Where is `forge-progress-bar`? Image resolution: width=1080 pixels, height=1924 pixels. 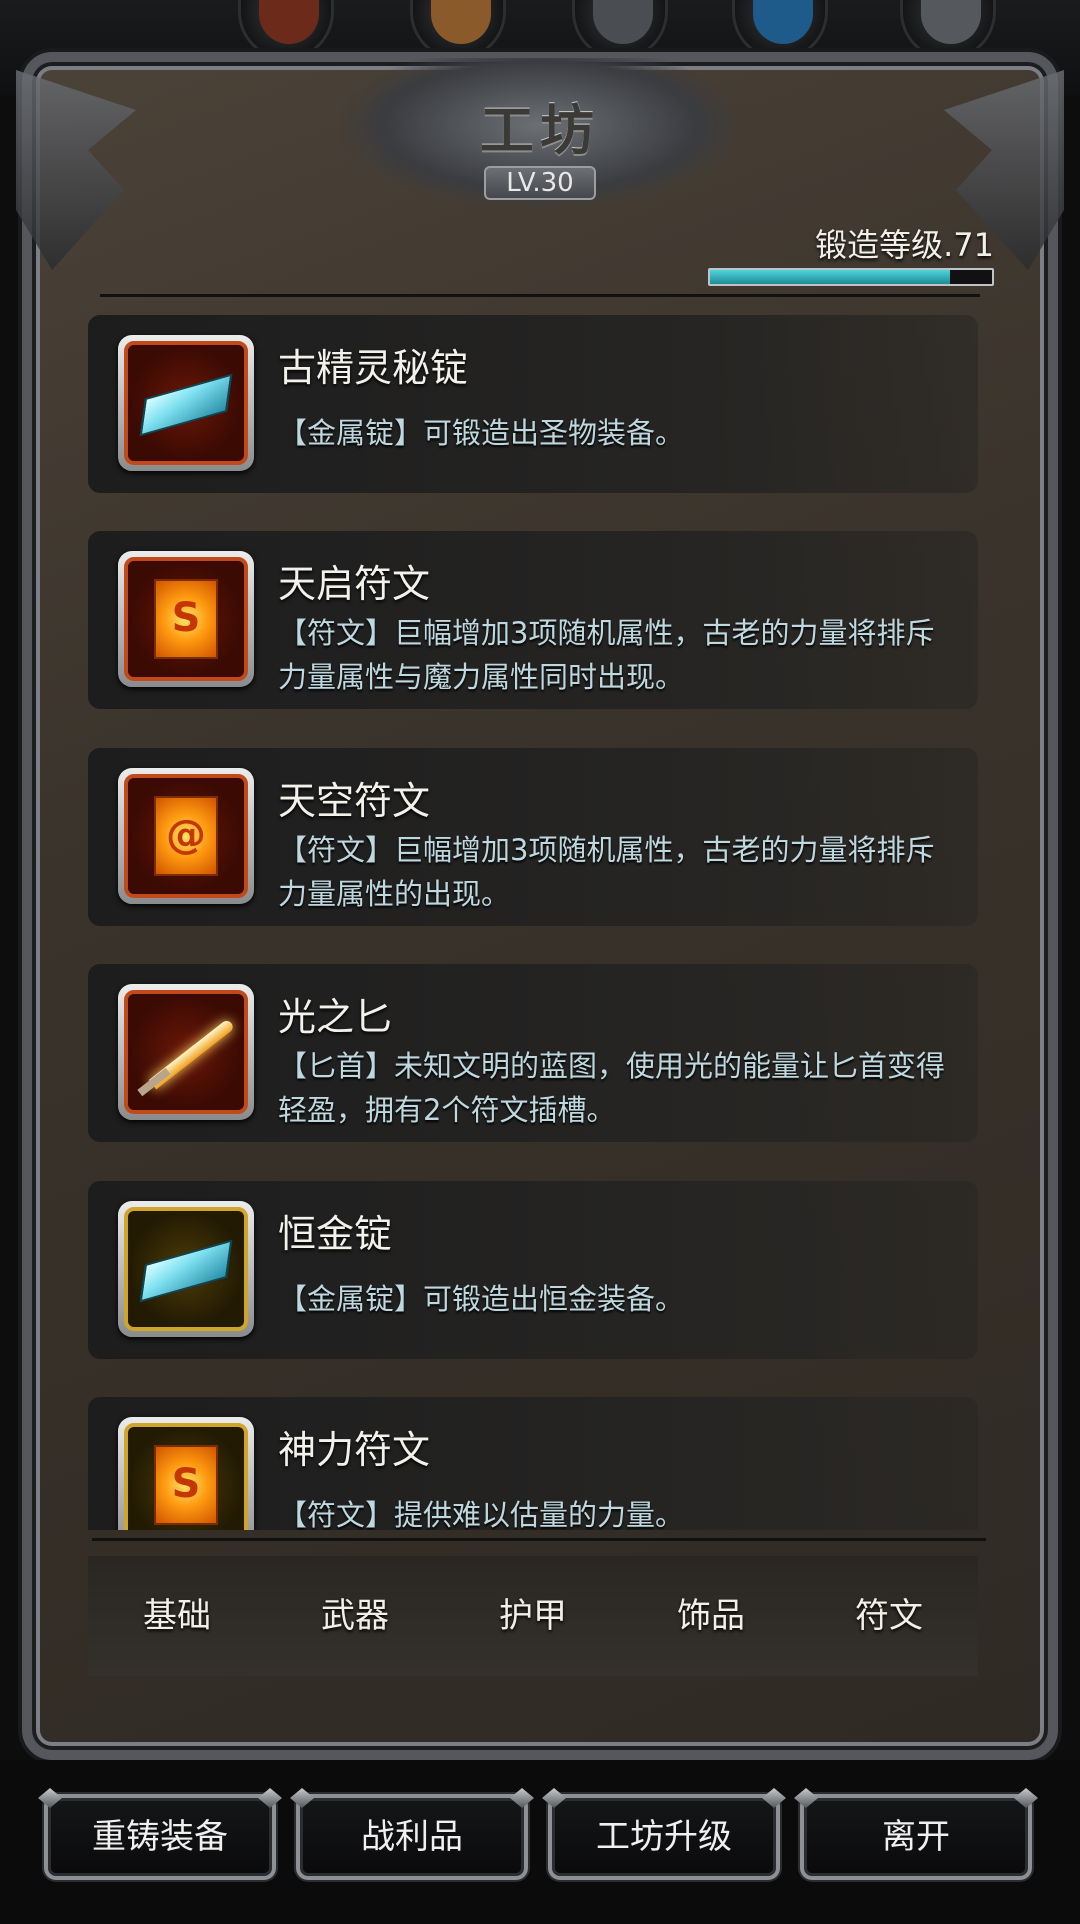
forge-progress-bar is located at coordinates (851, 277).